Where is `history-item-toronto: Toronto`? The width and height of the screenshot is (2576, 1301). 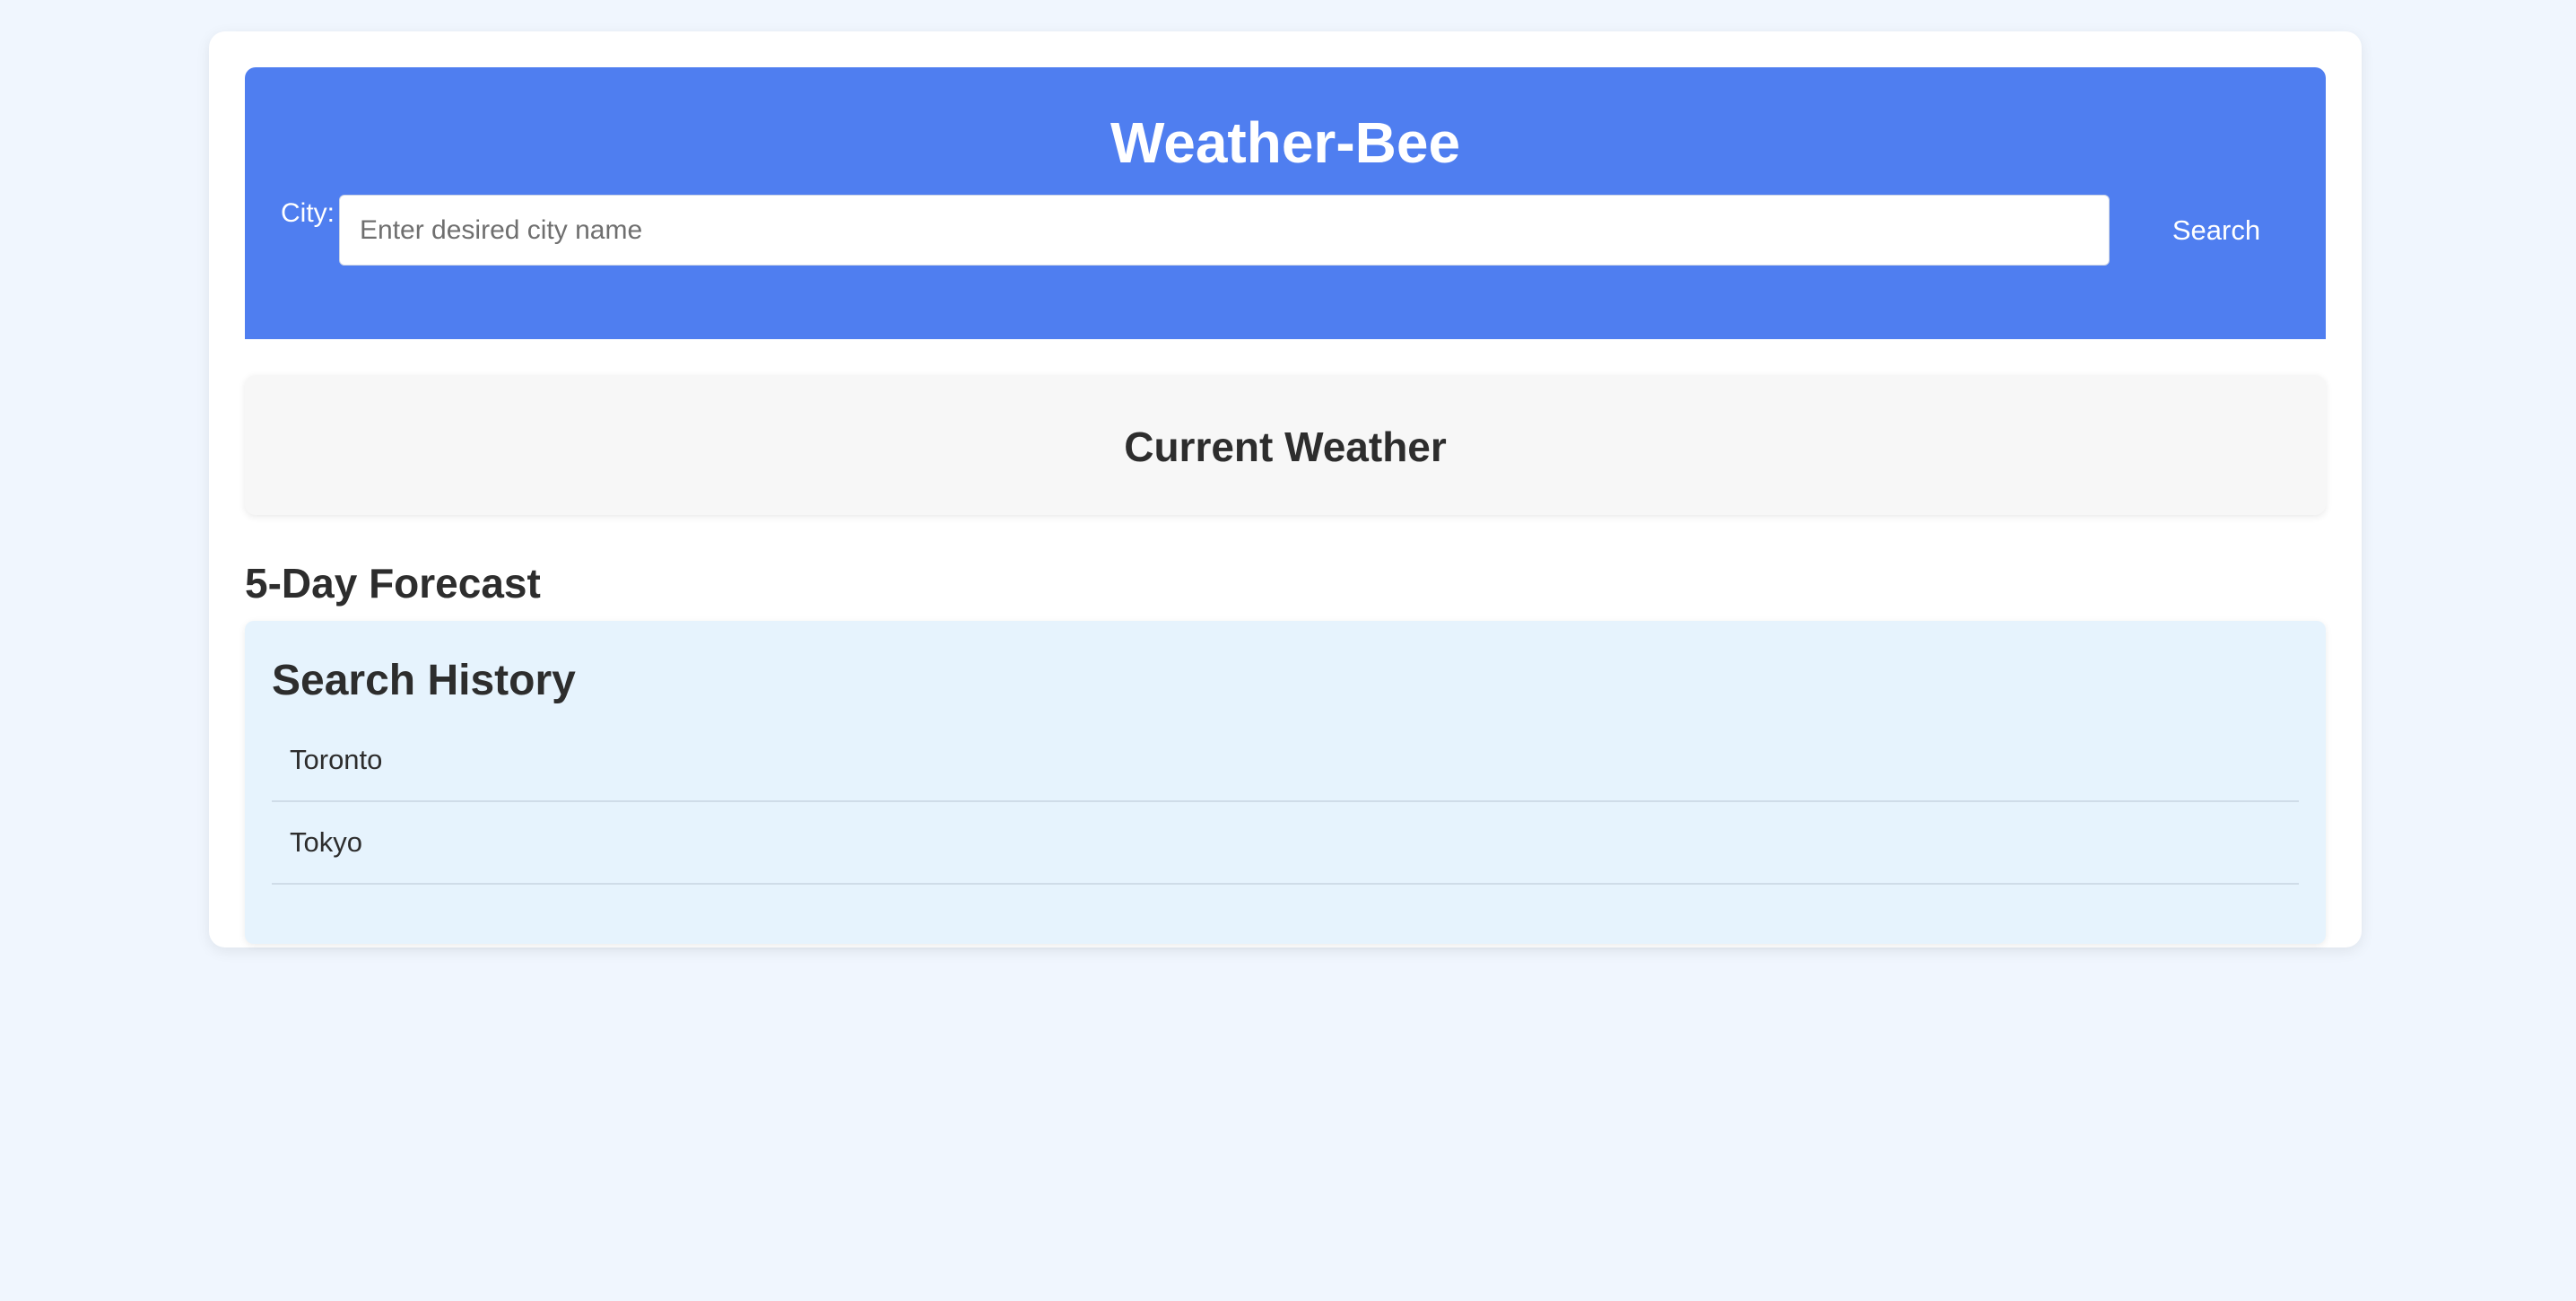 history-item-toronto: Toronto is located at coordinates (1285, 761).